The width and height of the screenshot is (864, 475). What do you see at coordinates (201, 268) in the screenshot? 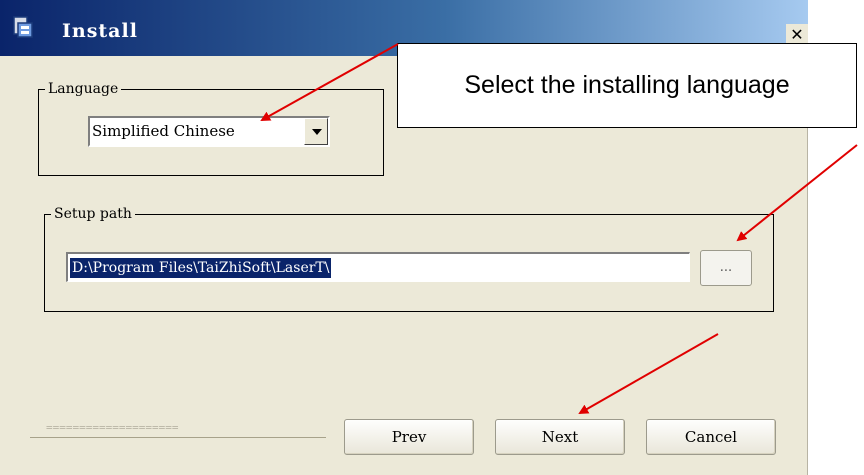
I see `setup-path-value: D:\Program Files\TaiZhiSoft\LaserT\` at bounding box center [201, 268].